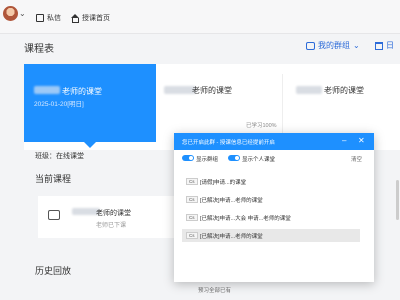 The height and width of the screenshot is (300, 400). I want to click on page-title: 课程表, so click(39, 49).